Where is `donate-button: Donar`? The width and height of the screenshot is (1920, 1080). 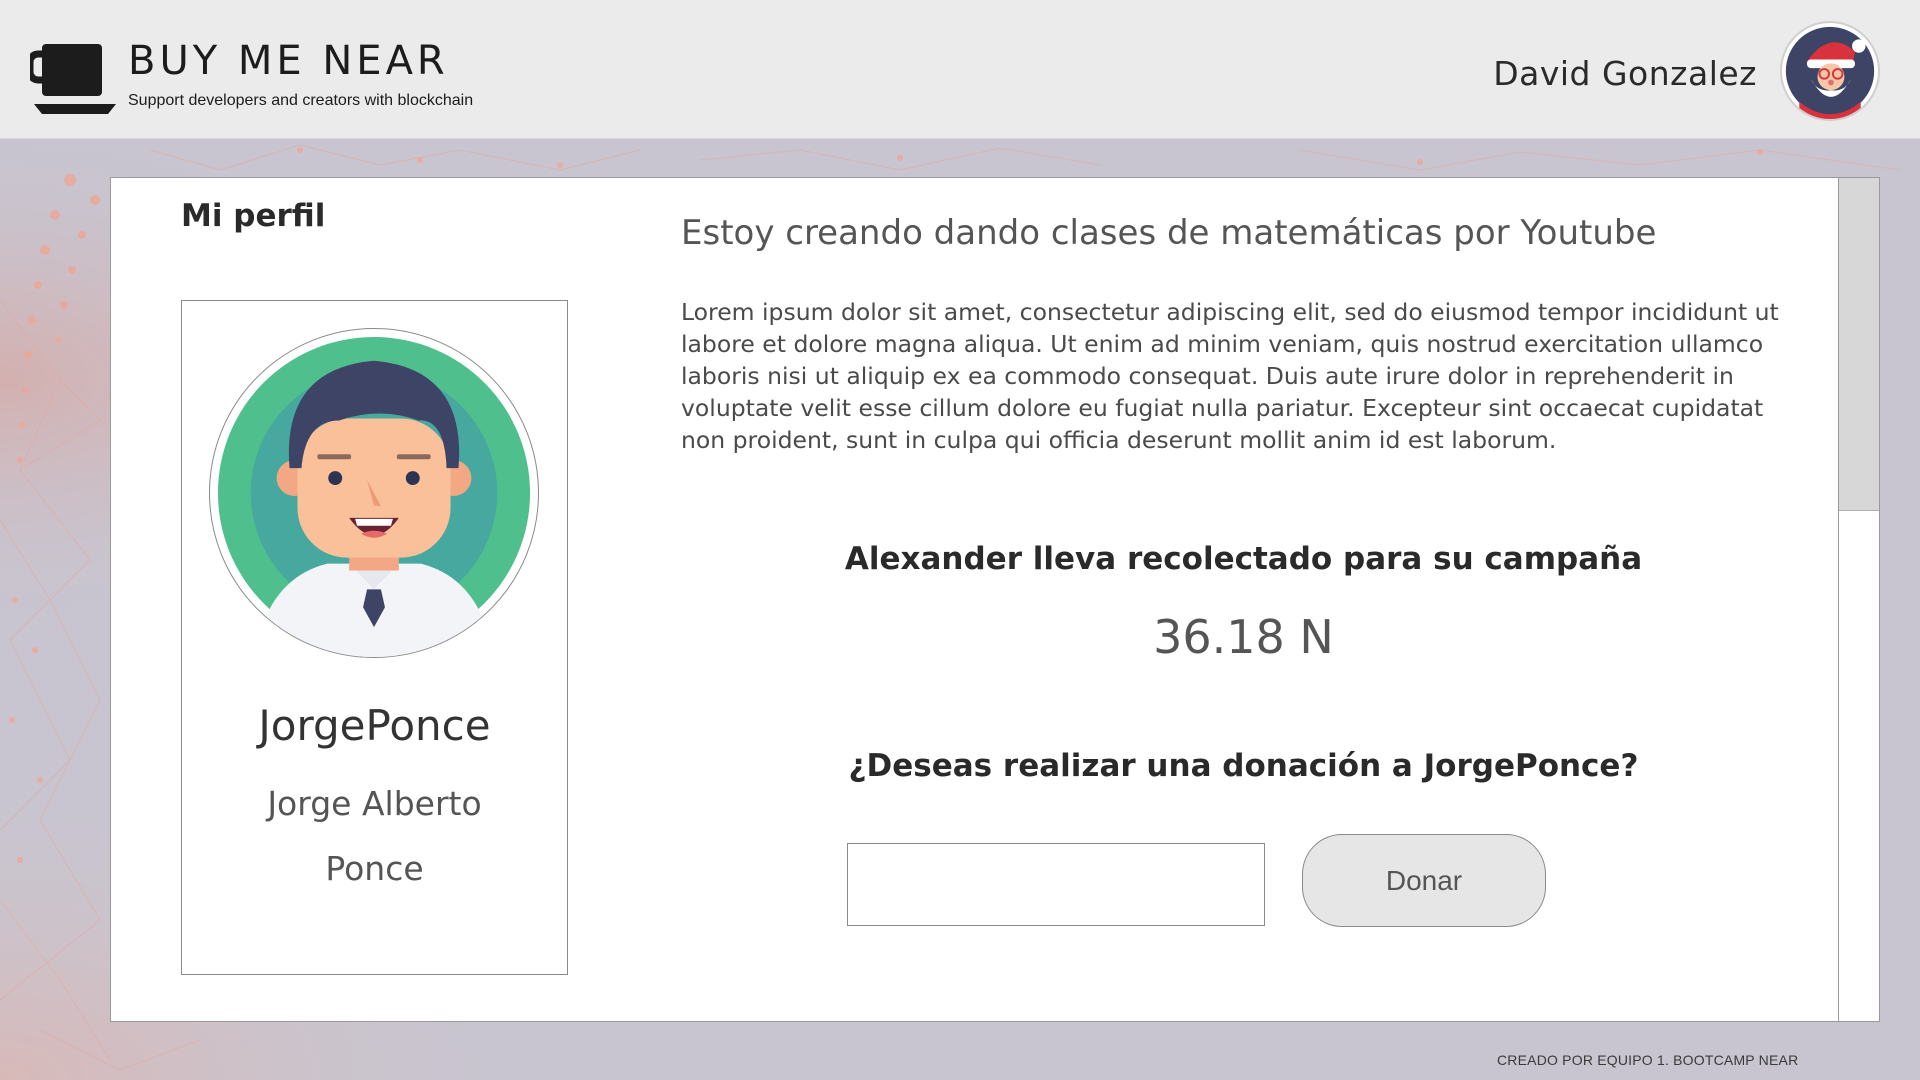
donate-button: Donar is located at coordinates (1424, 880).